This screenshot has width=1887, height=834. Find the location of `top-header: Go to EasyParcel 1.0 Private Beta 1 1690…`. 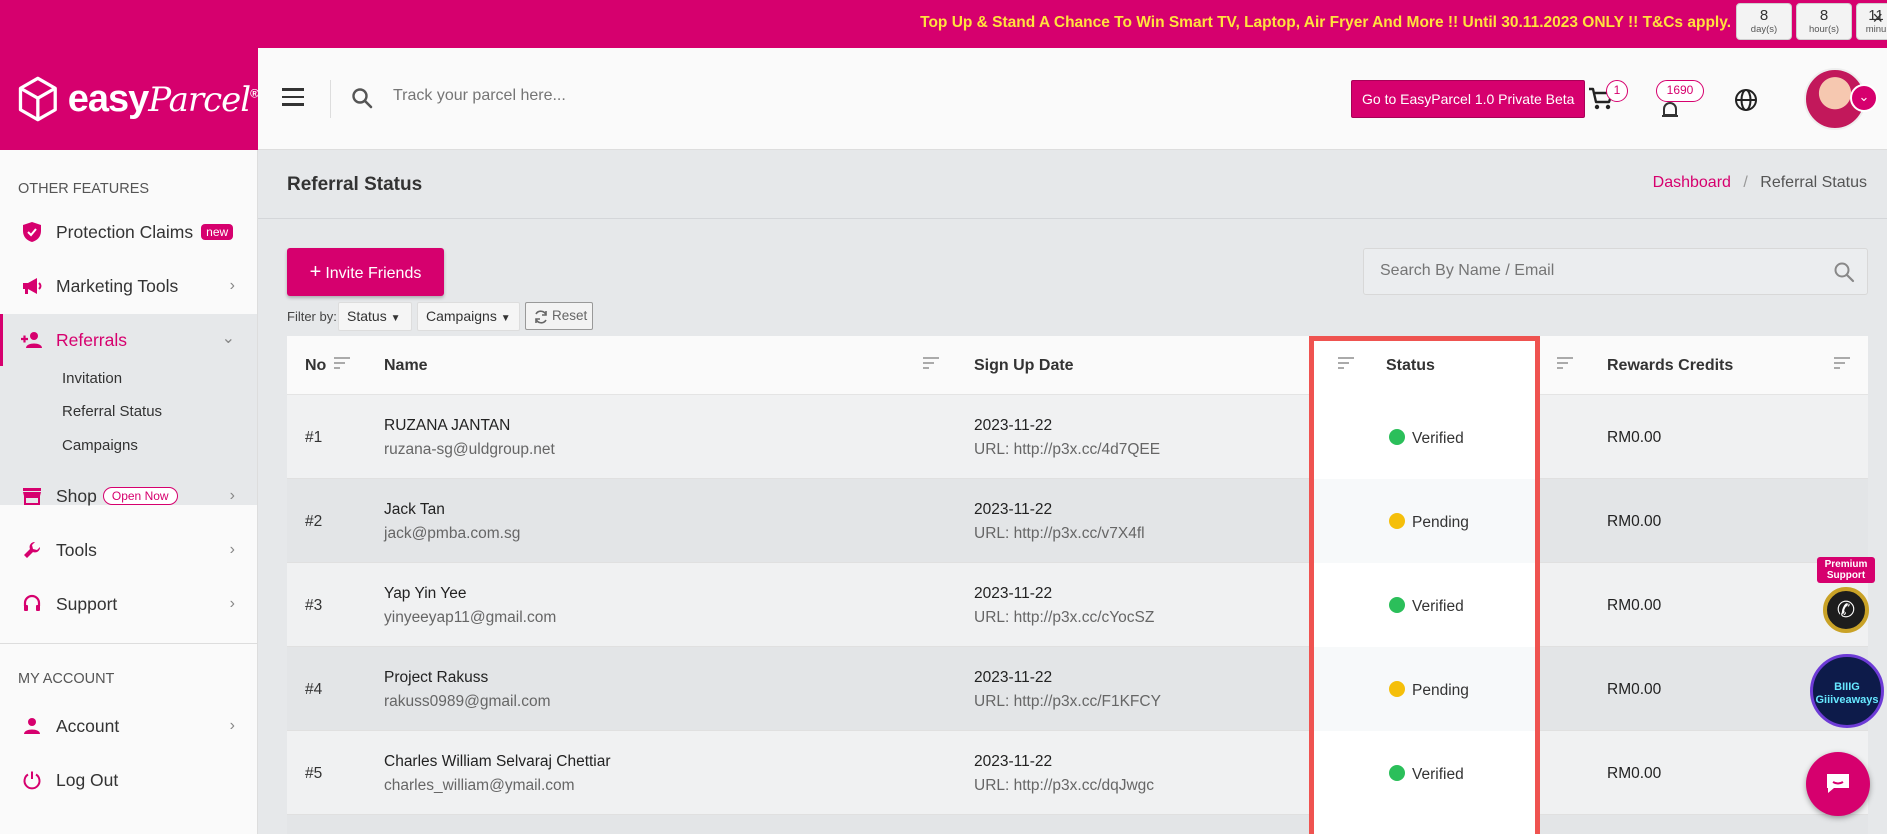

top-header: Go to EasyParcel 1.0 Private Beta 1 1690… is located at coordinates (1072, 99).